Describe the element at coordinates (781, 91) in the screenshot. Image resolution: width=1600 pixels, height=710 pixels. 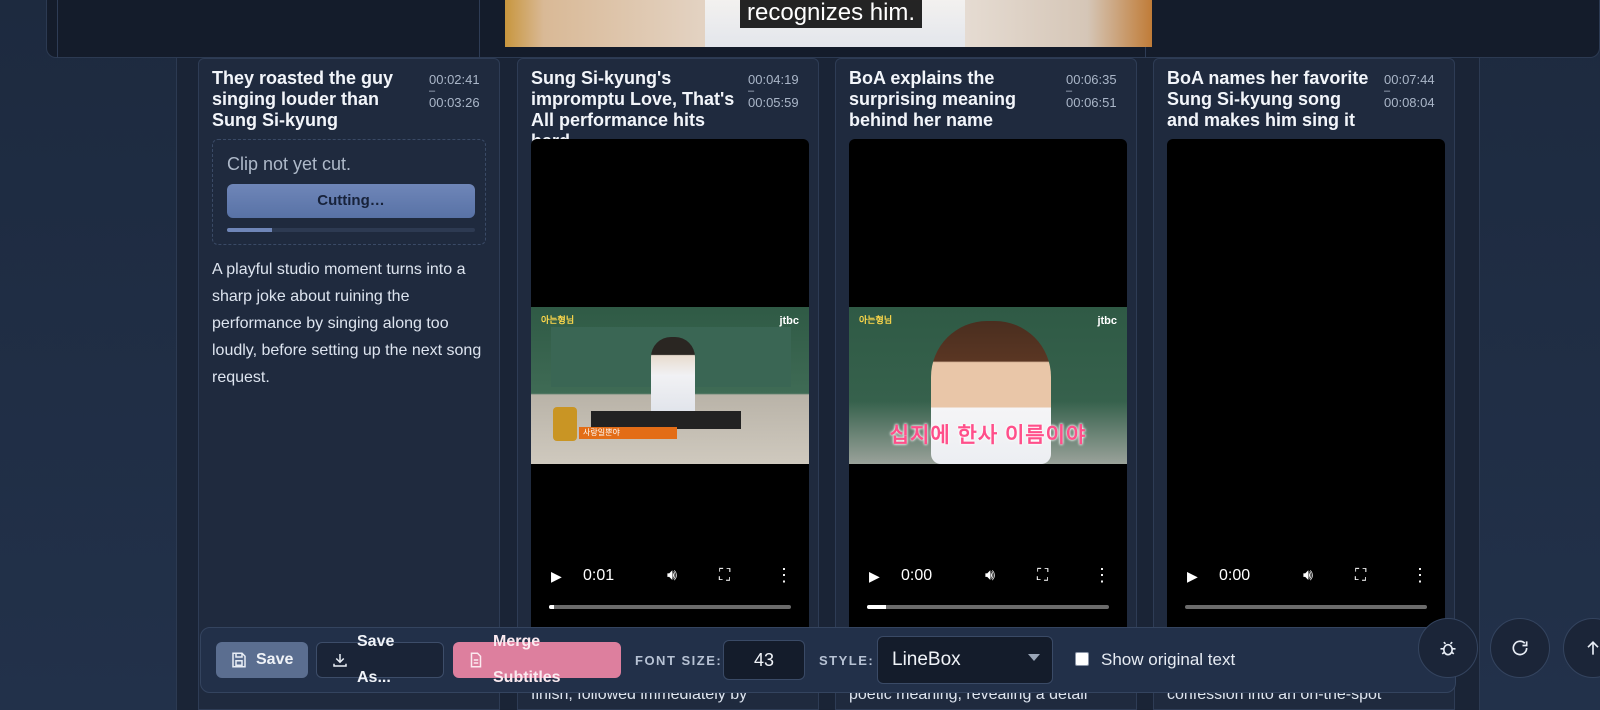
I see `clip-timecode: 00:04:19 – 00:05:59` at that location.